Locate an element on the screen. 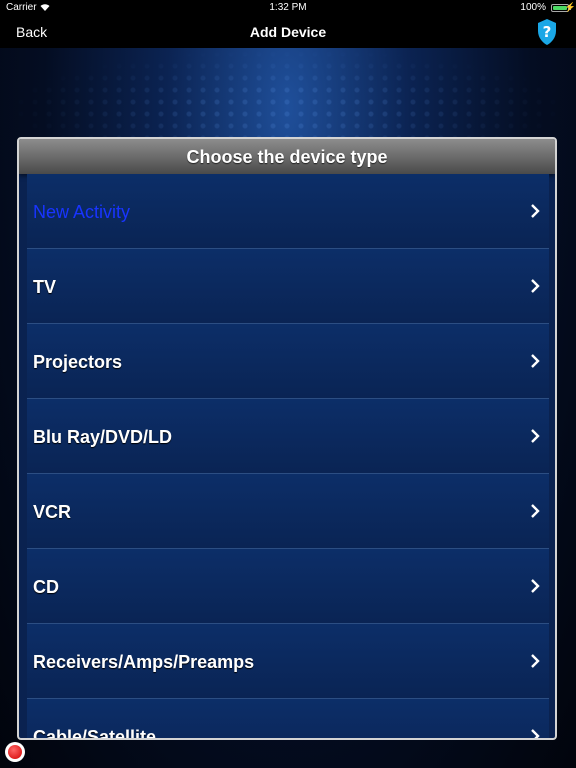 The image size is (576, 768). page-title: Add Device is located at coordinates (288, 32).